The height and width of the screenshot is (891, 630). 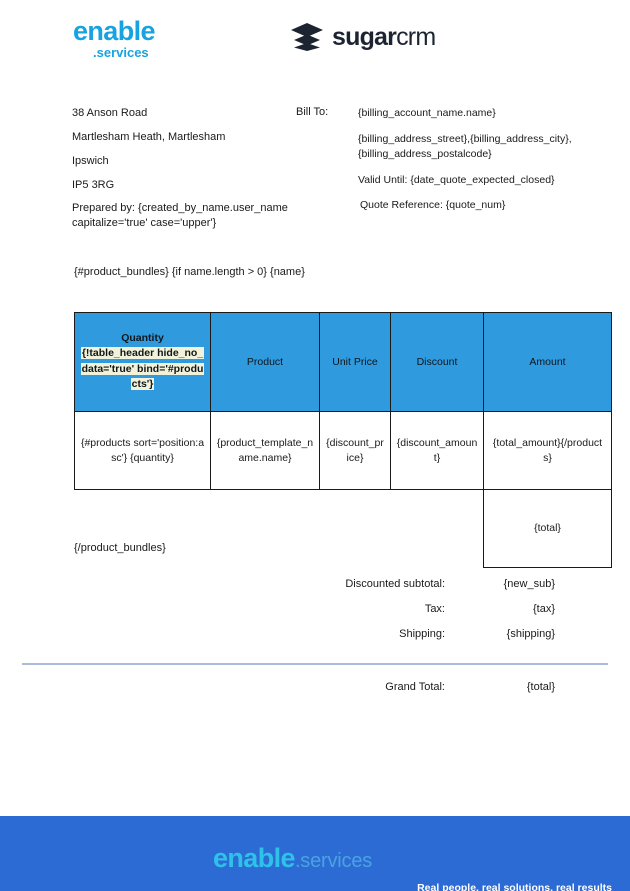 What do you see at coordinates (427, 113) in the screenshot?
I see `bill-to-account-name: {billing_account_name.name}` at bounding box center [427, 113].